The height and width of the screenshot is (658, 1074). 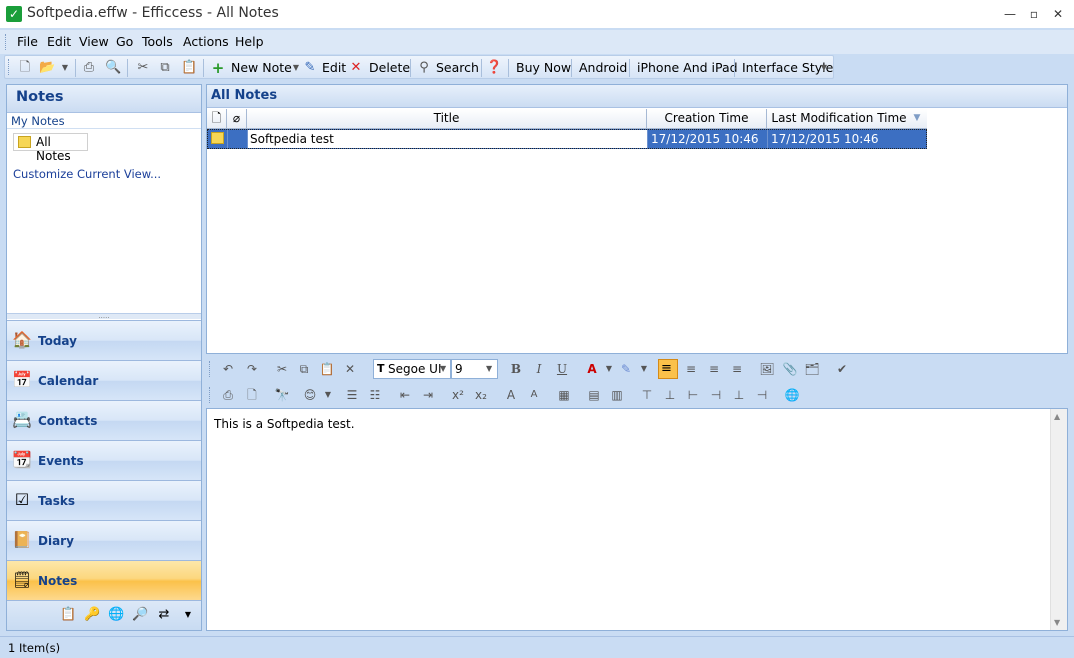 I want to click on shrink-font-icon: A, so click(x=534, y=395).